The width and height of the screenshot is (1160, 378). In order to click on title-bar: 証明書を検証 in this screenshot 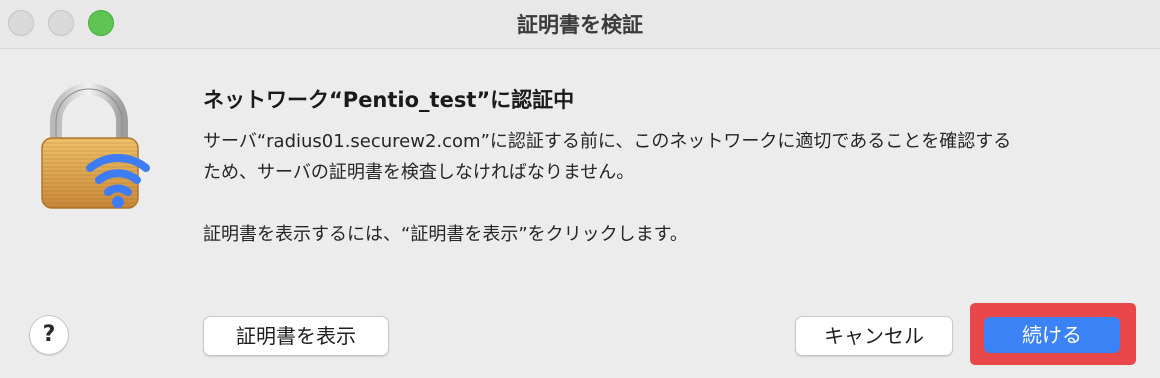, I will do `click(580, 24)`.